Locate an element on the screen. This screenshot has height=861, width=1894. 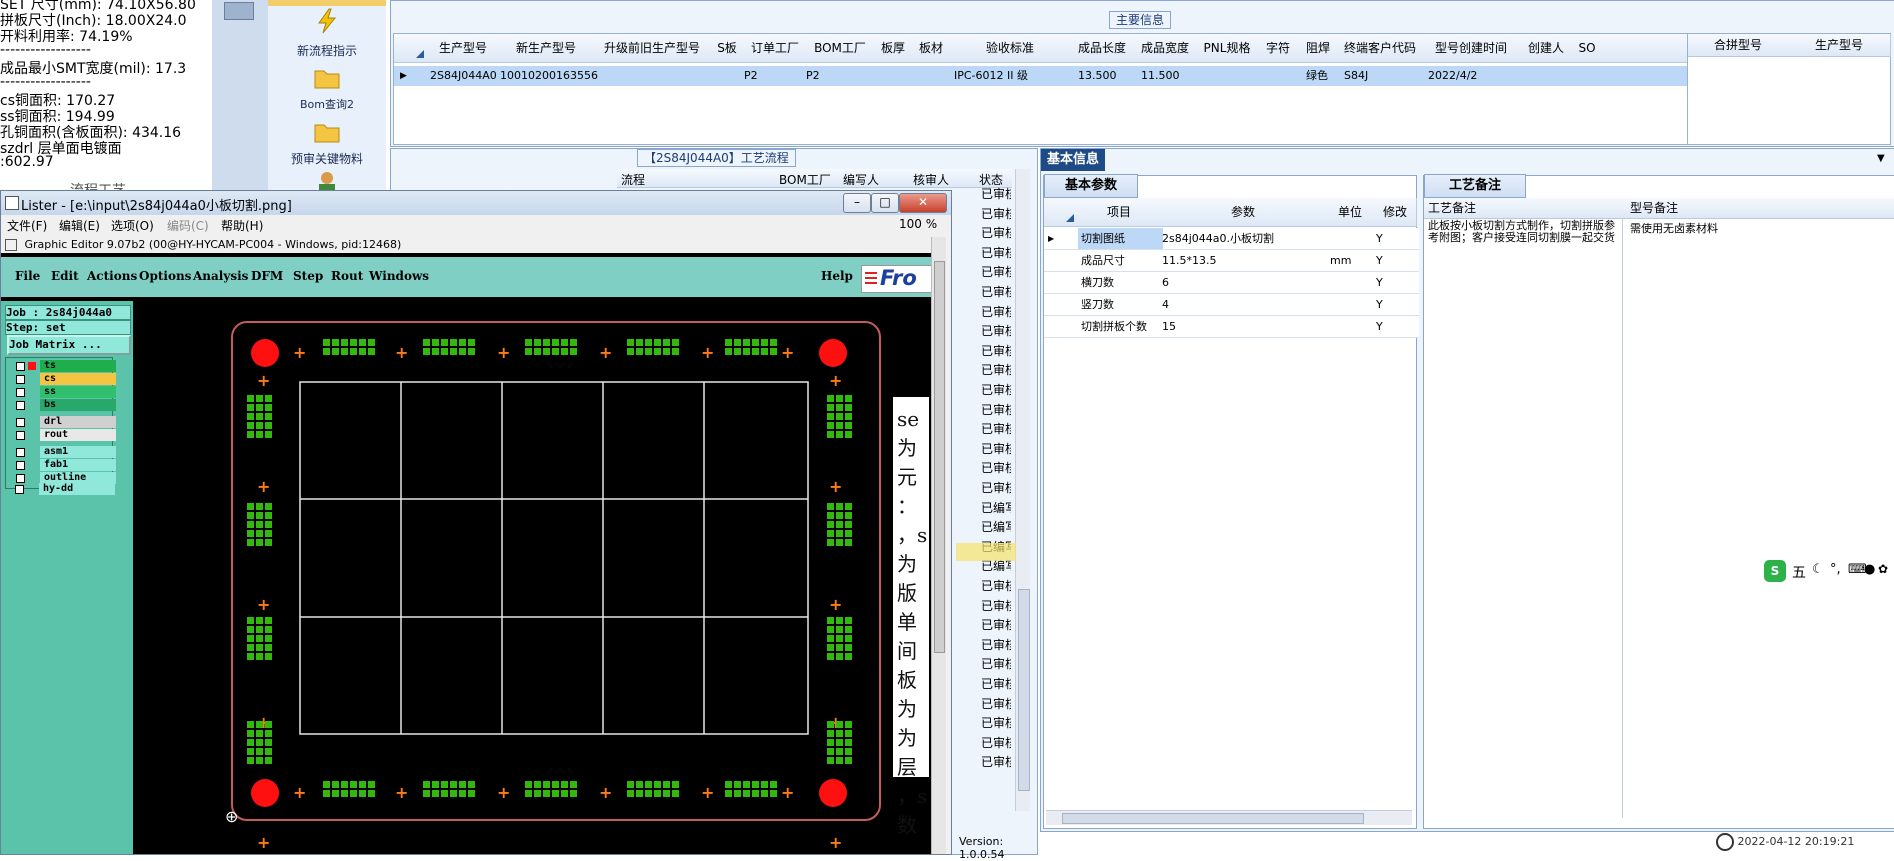
layer-cs: cs is located at coordinates (63, 379).